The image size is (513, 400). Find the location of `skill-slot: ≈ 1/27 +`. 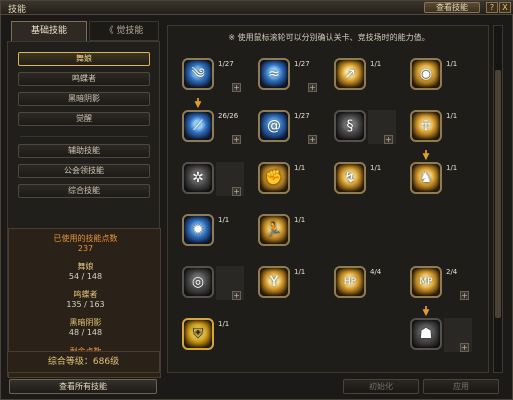

skill-slot: ≈ 1/27 + is located at coordinates (289, 78).